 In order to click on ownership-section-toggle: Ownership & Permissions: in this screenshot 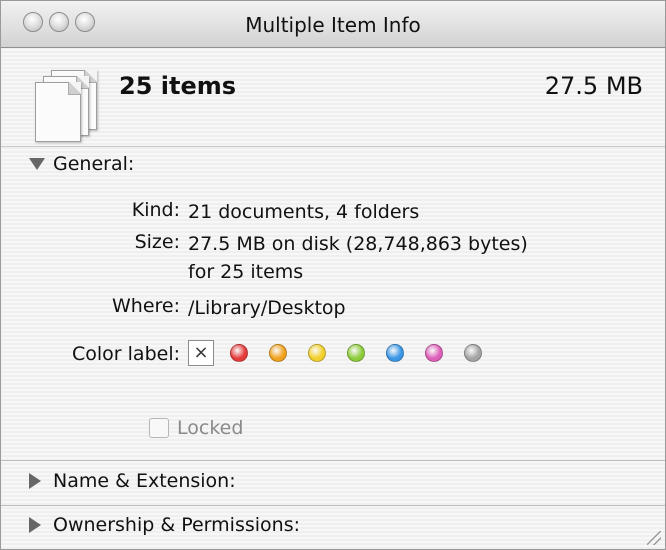, I will do `click(164, 525)`.